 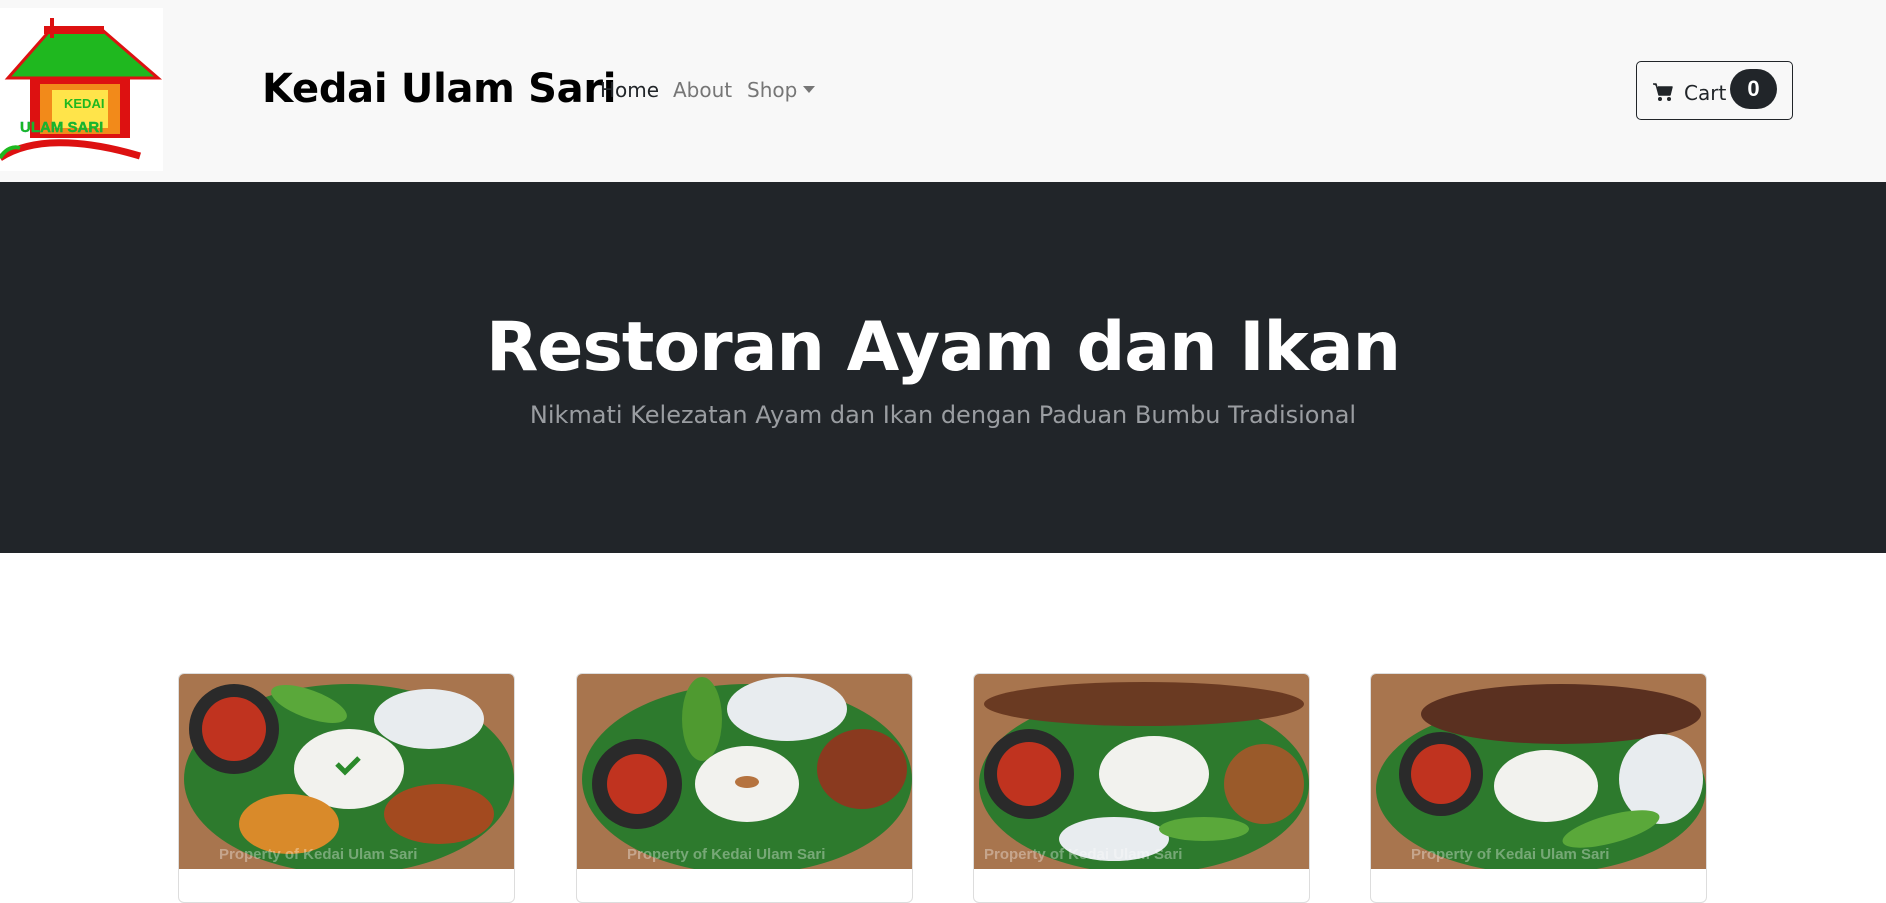 I want to click on nav-shop-dropdown: Shop, so click(x=781, y=90).